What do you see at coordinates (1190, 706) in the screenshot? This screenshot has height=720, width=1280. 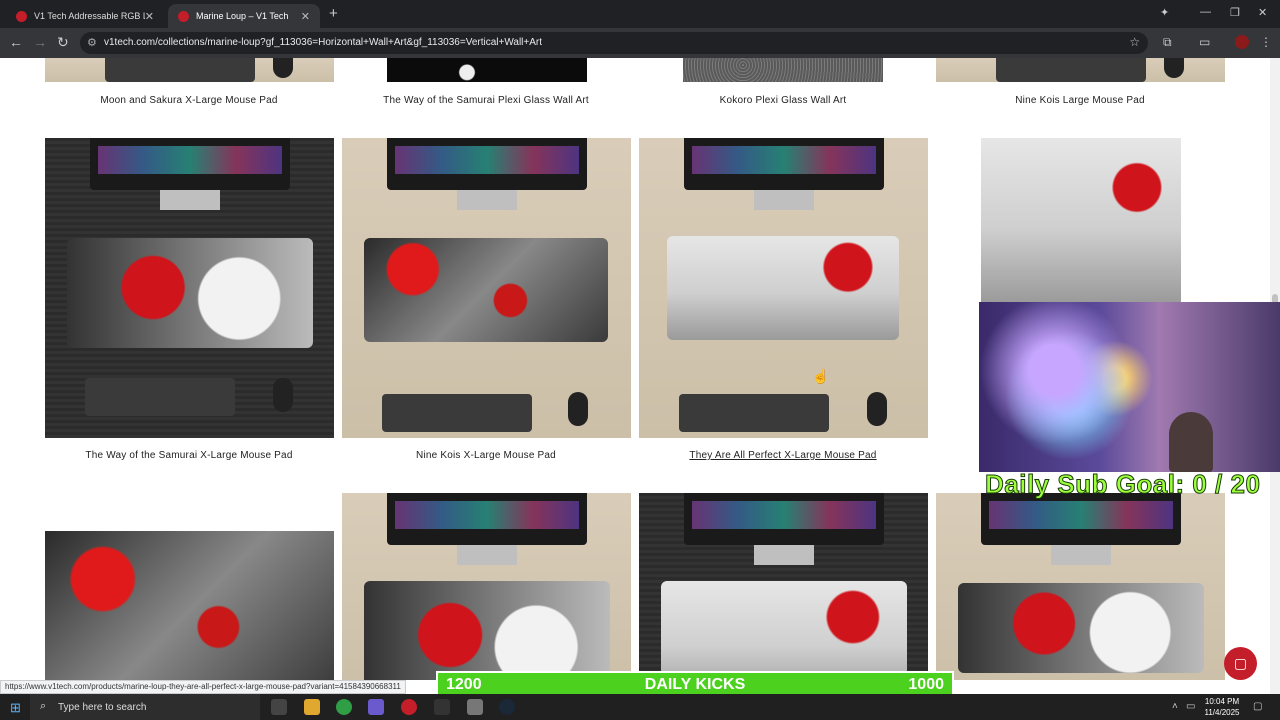 I see `network-icon: ▭` at bounding box center [1190, 706].